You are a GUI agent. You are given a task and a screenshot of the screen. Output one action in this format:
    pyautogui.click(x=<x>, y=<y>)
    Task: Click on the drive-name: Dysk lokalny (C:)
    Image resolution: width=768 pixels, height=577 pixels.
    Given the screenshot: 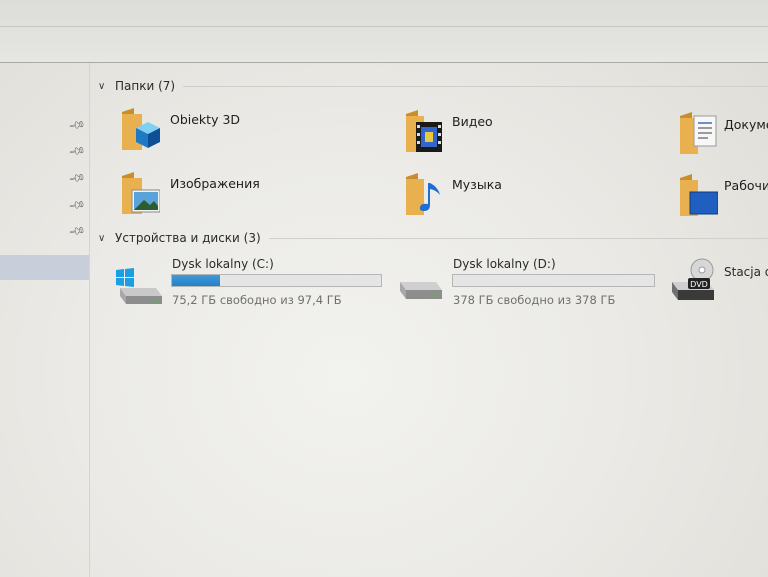 What is the action you would take?
    pyautogui.click(x=223, y=264)
    